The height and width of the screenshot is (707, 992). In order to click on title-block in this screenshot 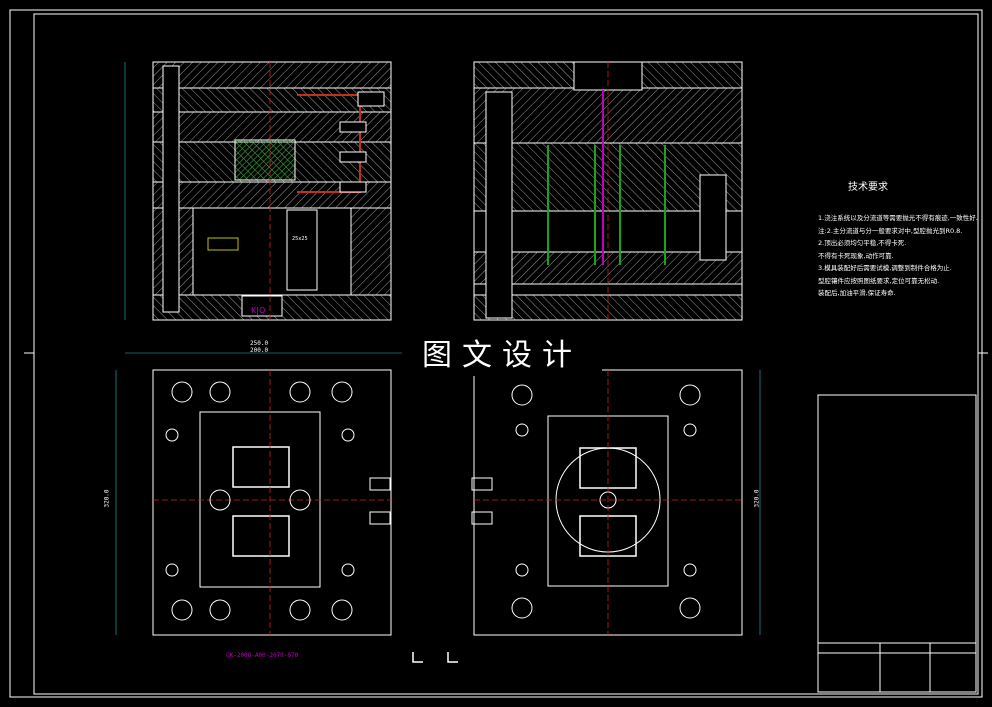, I will do `click(897, 667)`.